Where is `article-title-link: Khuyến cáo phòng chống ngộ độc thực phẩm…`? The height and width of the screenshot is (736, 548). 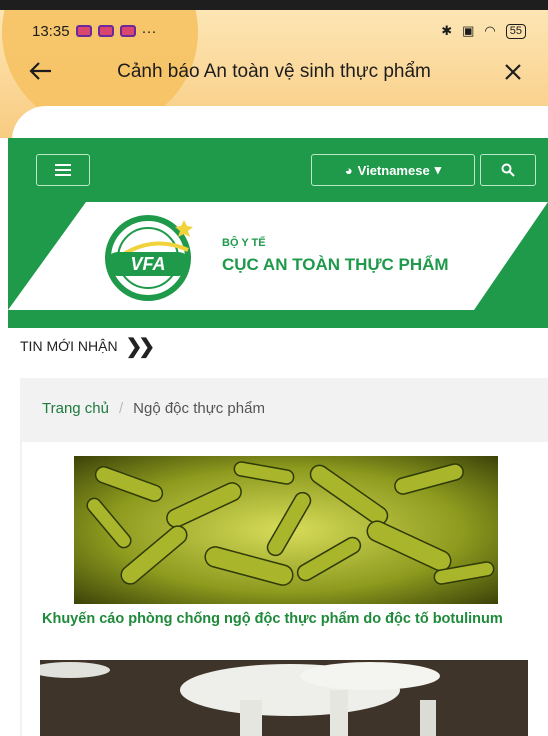 article-title-link: Khuyến cáo phòng chống ngộ độc thực phẩm… is located at coordinates (282, 619).